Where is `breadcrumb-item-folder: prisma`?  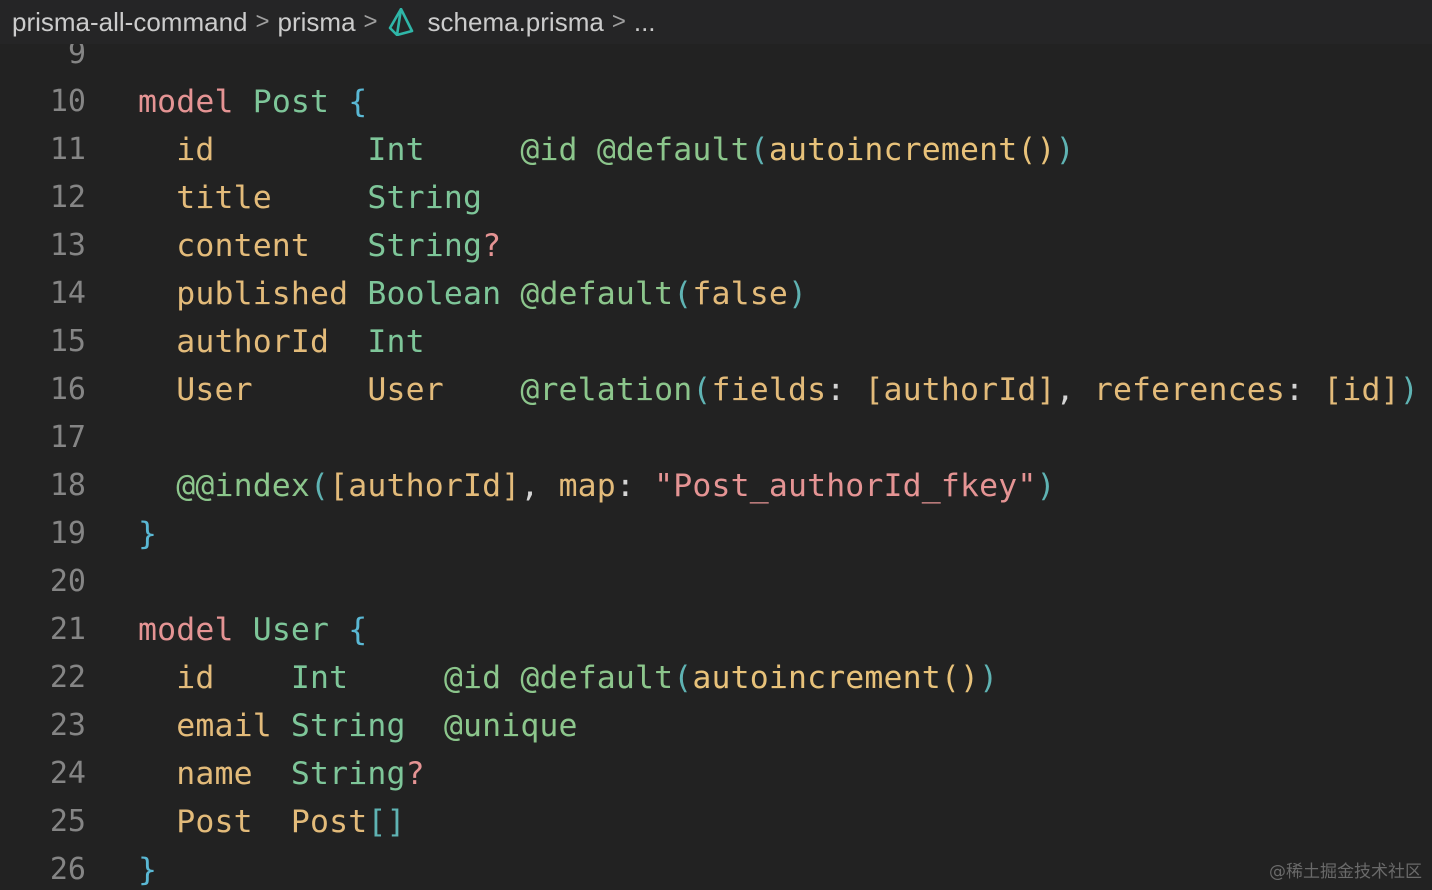 breadcrumb-item-folder: prisma is located at coordinates (317, 22).